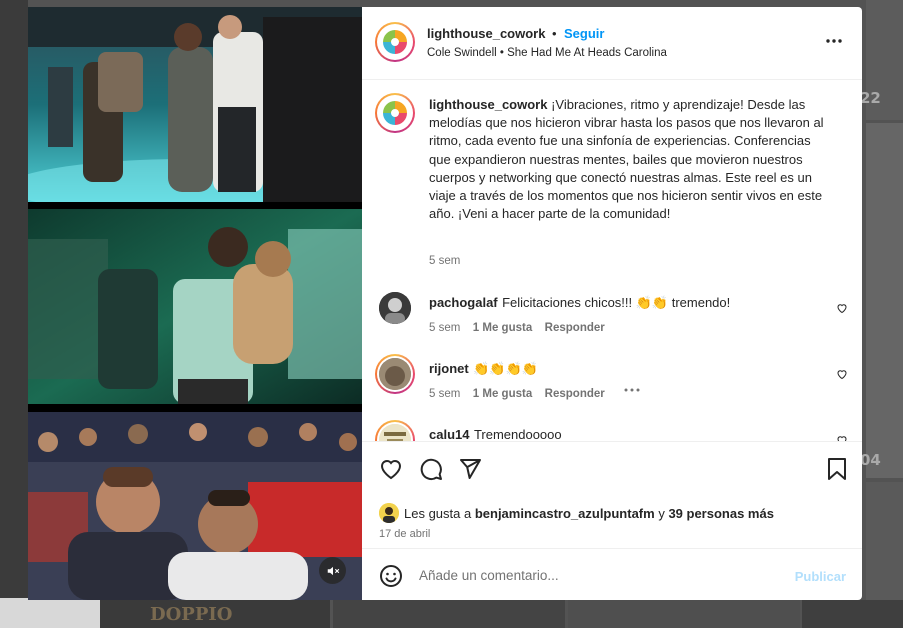 The height and width of the screenshot is (628, 903). I want to click on author-username: lighthouse_cowork, so click(486, 33).